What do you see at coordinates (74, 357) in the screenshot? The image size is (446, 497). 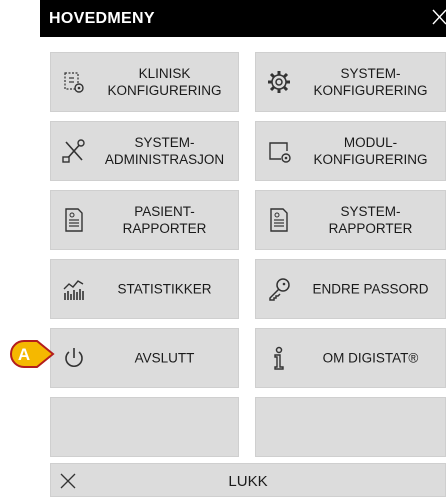 I see `power-icon` at bounding box center [74, 357].